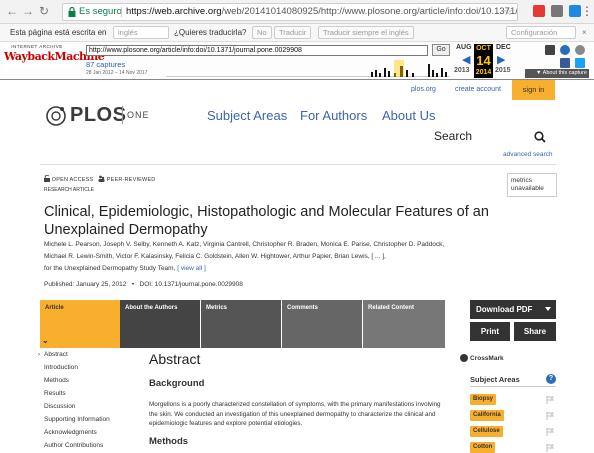 This screenshot has width=594, height=453. Describe the element at coordinates (408, 115) in the screenshot. I see `nav-about-us: About Us` at that location.